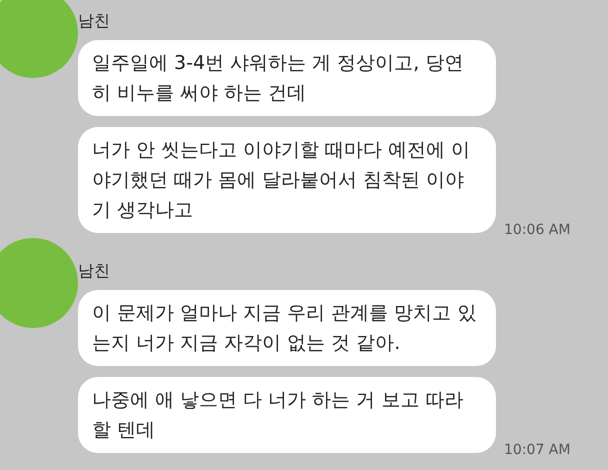 This screenshot has width=608, height=470. I want to click on message-bubble: 이 문제가 얼마나 지금 우리 관계를 망치고 있는지 너가 지금 자각이 없는 것 같아., so click(287, 328).